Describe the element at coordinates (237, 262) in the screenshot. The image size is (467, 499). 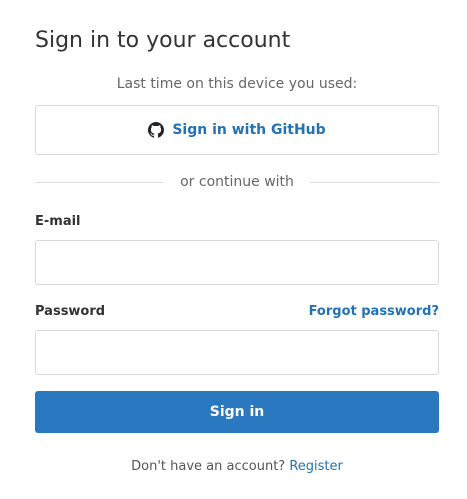
I see `email-field` at that location.